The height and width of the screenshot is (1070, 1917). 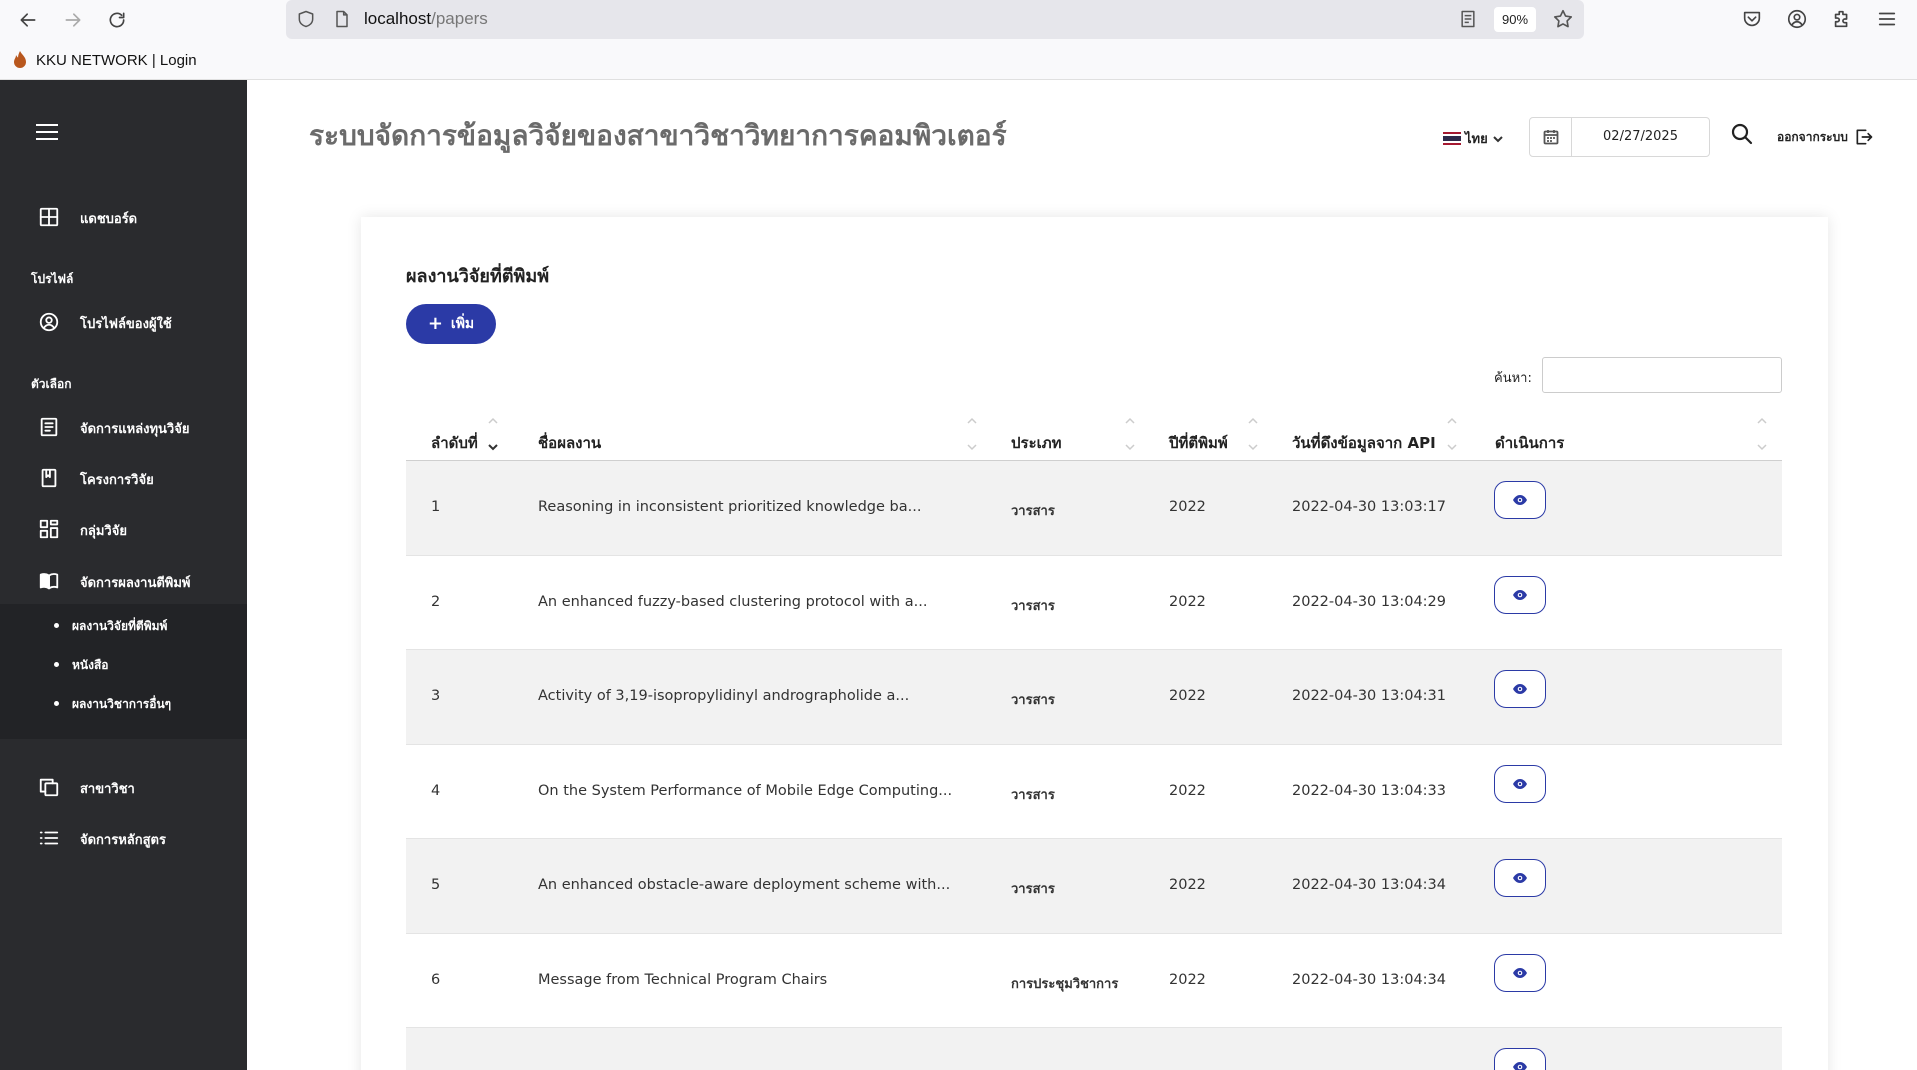 I want to click on back-button, so click(x=28, y=20).